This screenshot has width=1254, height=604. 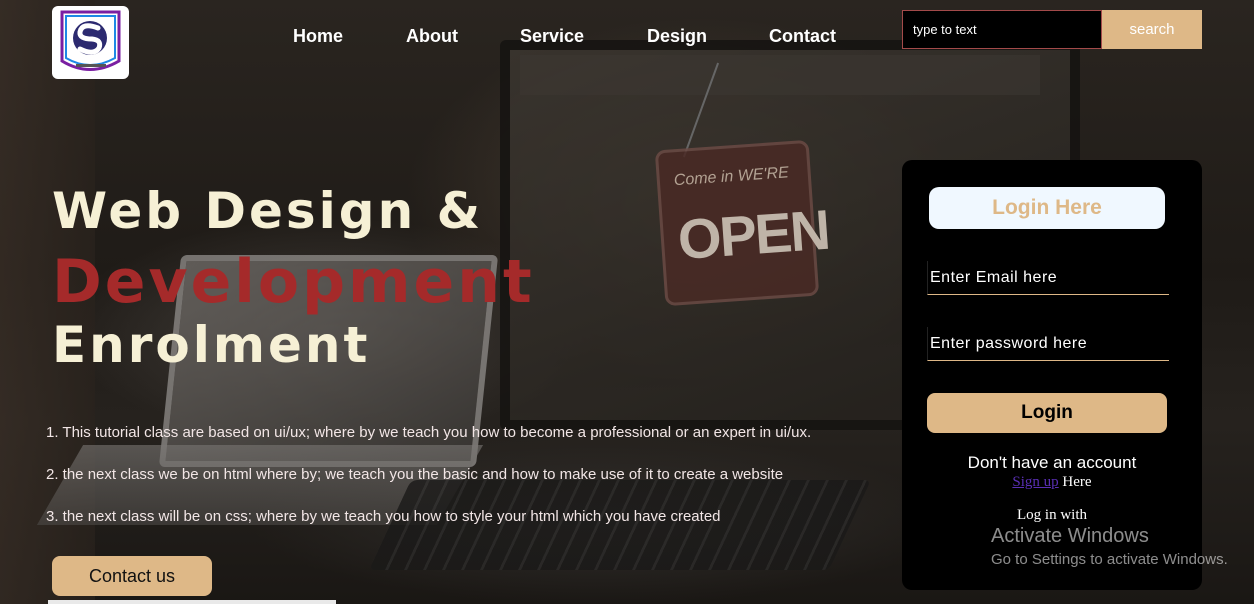 What do you see at coordinates (1048, 344) in the screenshot?
I see `password-field` at bounding box center [1048, 344].